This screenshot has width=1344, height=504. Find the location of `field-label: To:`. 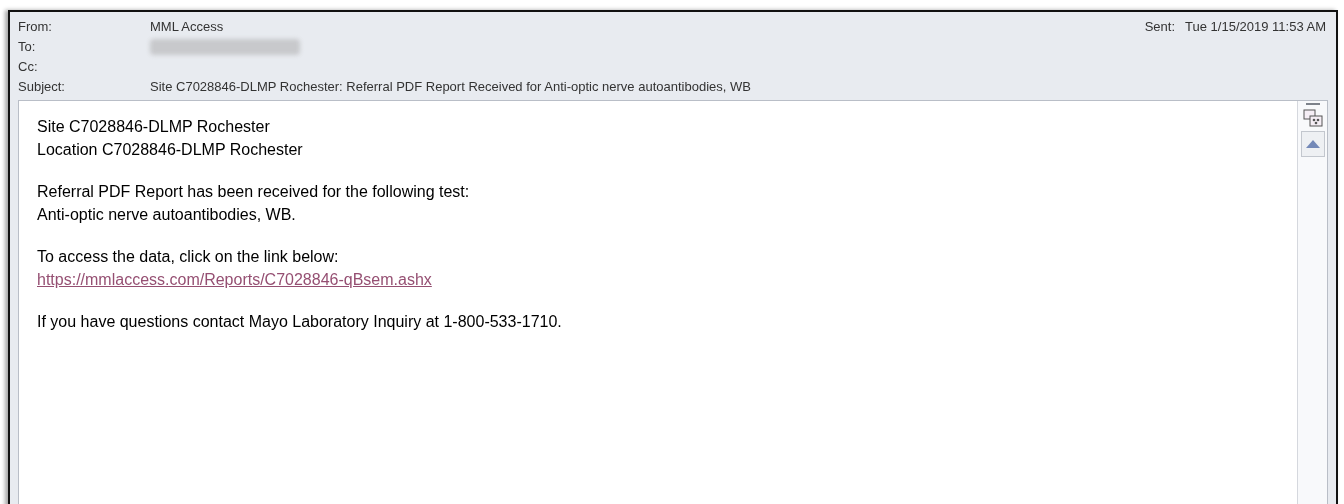

field-label: To: is located at coordinates (27, 47).